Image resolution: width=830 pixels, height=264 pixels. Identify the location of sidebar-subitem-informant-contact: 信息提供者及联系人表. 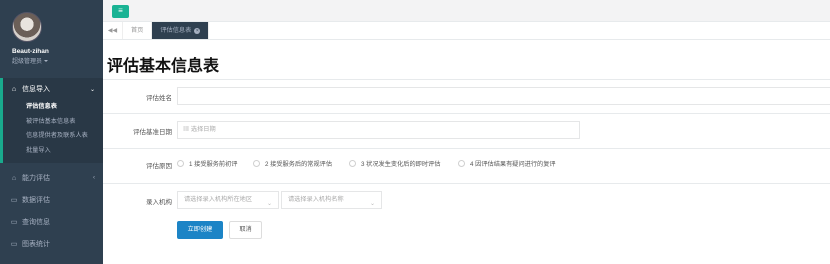
(53, 136).